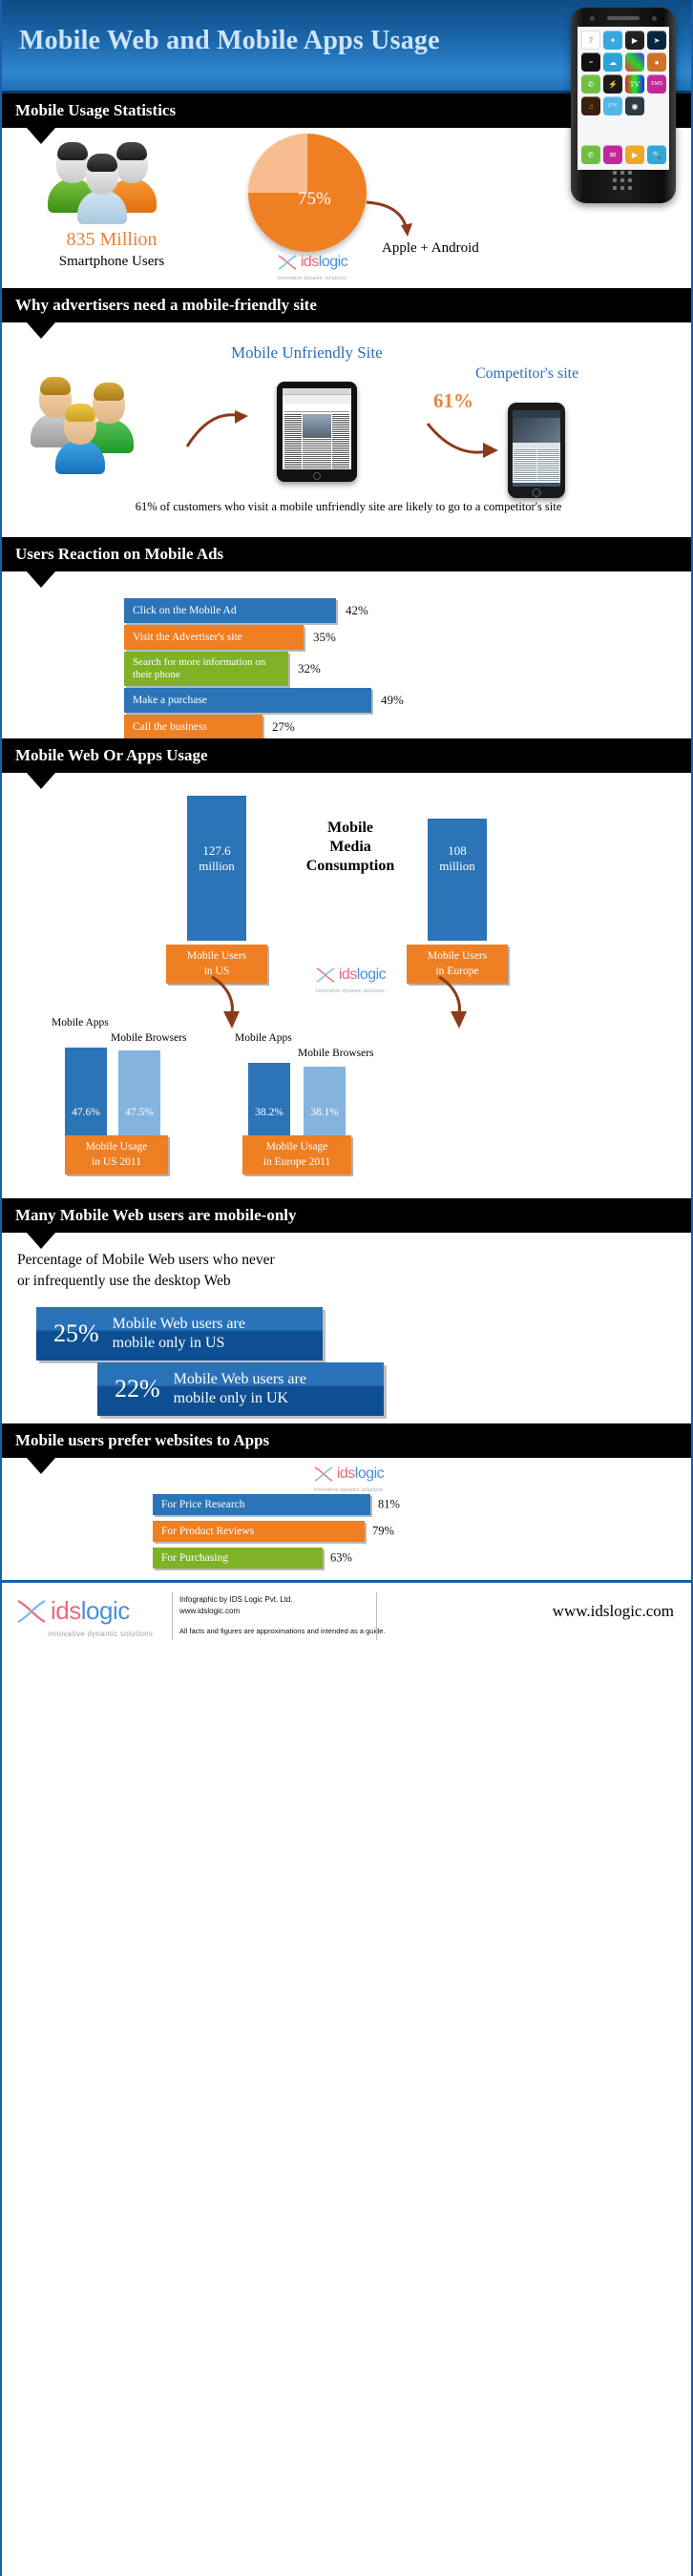 Image resolution: width=693 pixels, height=2576 pixels. I want to click on prefer-bar: For Purchasing, so click(238, 1558).